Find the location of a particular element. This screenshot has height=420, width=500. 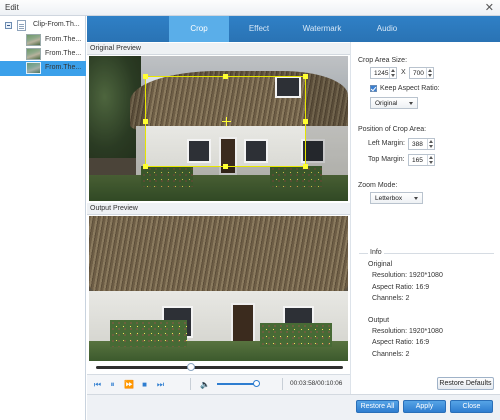

keep-aspect-label: Keep Aspect Ratio: is located at coordinates (410, 88).